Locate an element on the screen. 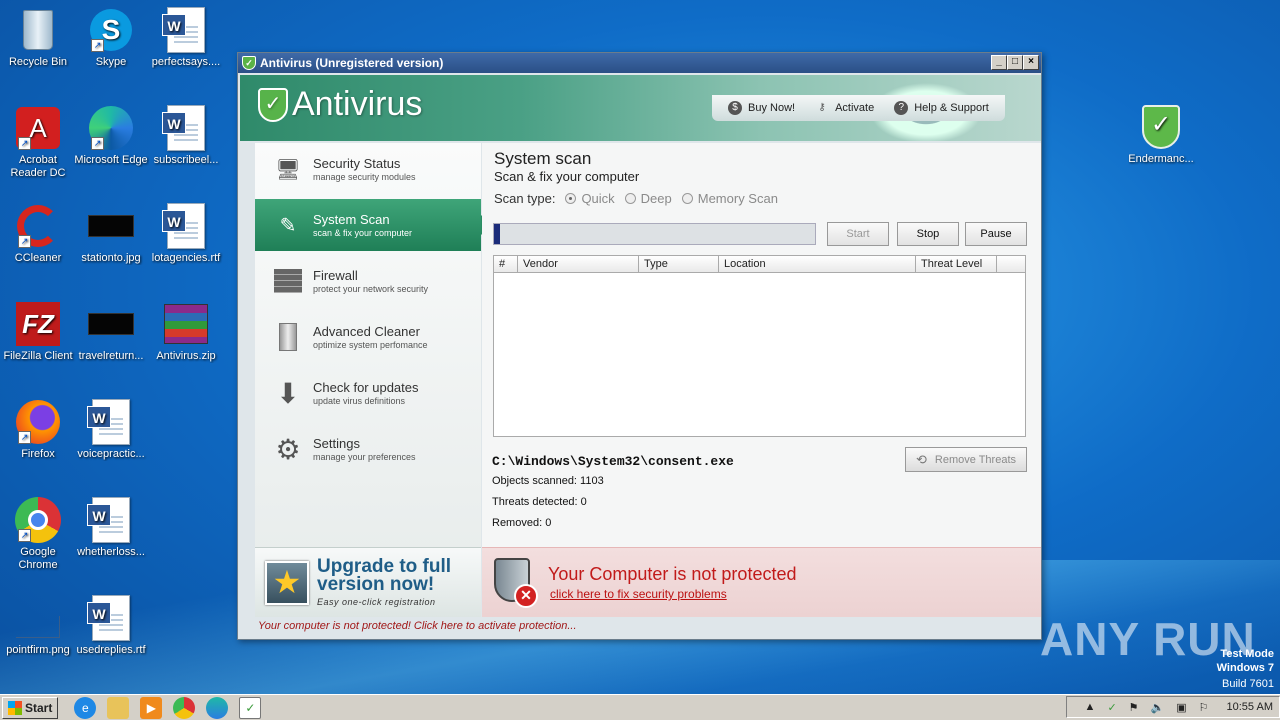  activate-link: ⚷ Activate is located at coordinates (844, 108).